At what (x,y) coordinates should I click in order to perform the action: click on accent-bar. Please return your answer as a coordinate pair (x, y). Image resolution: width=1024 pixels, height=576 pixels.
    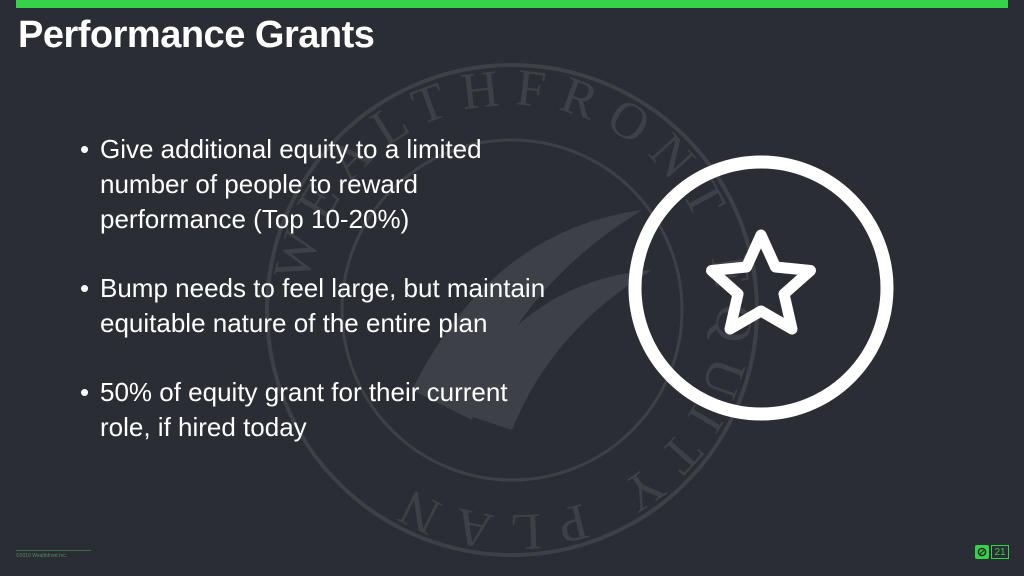
    Looking at the image, I should click on (512, 4).